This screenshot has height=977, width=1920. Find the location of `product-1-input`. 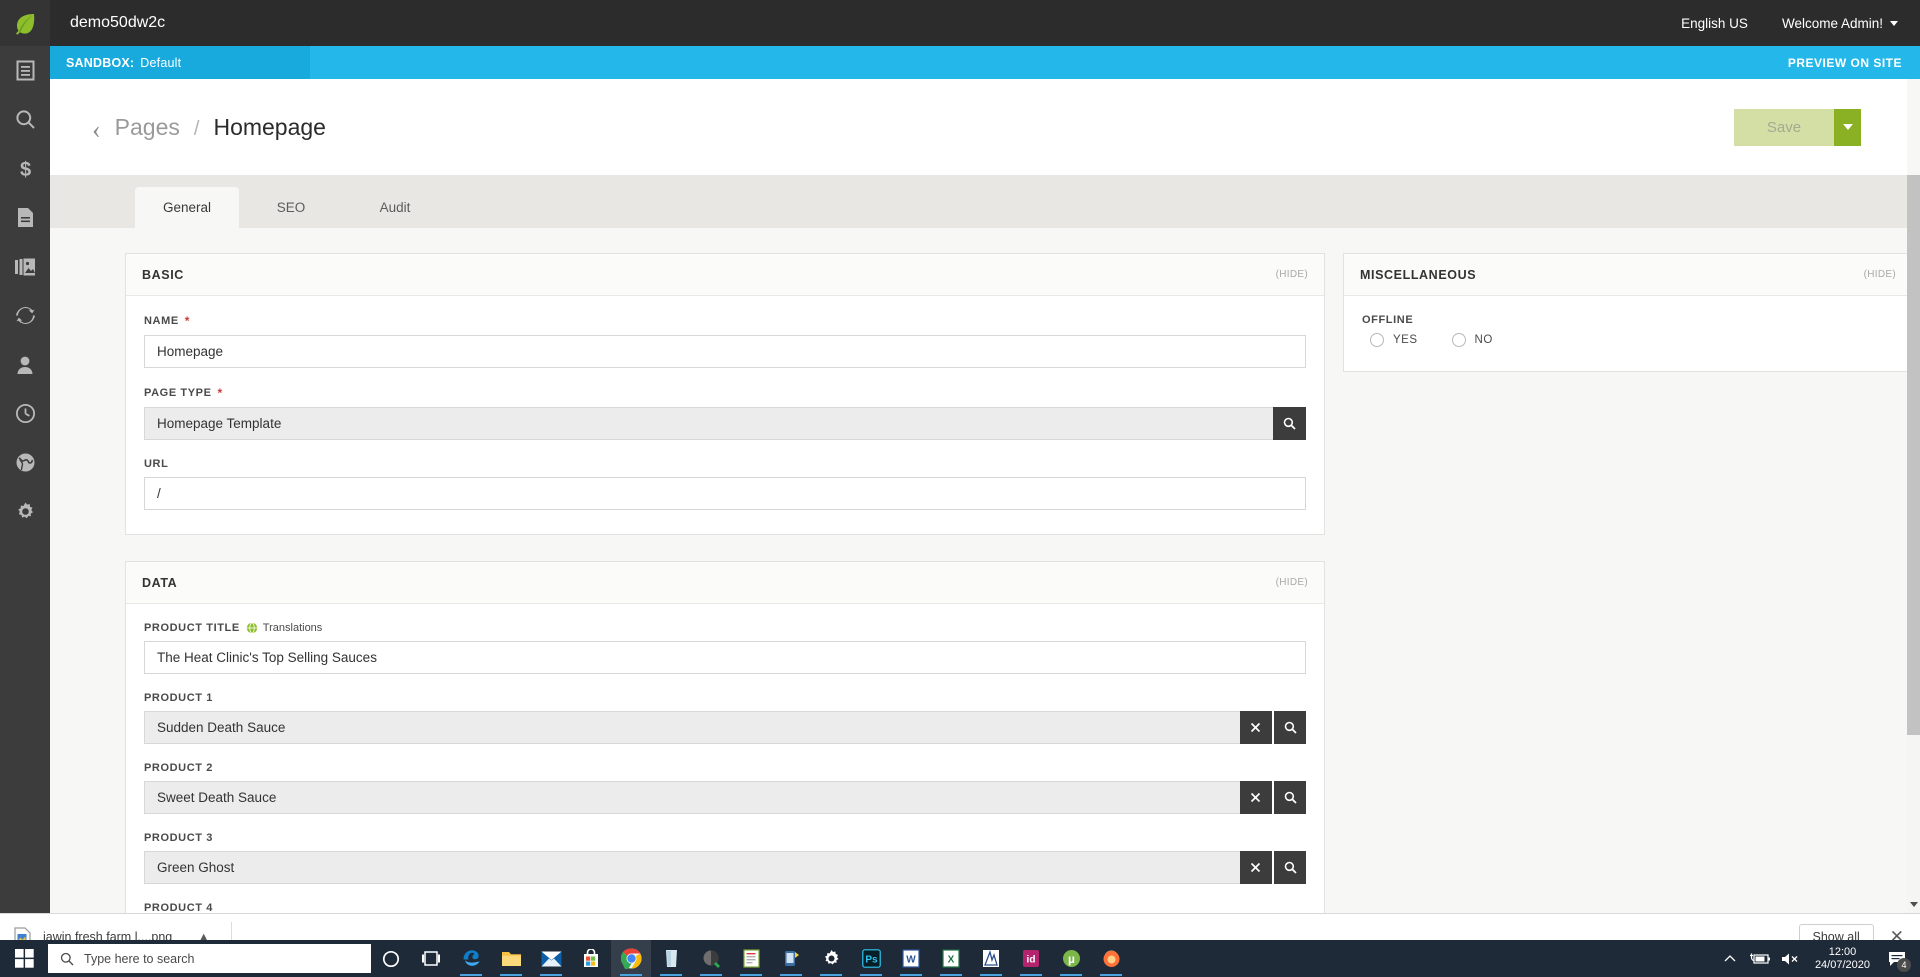

product-1-input is located at coordinates (692, 727).